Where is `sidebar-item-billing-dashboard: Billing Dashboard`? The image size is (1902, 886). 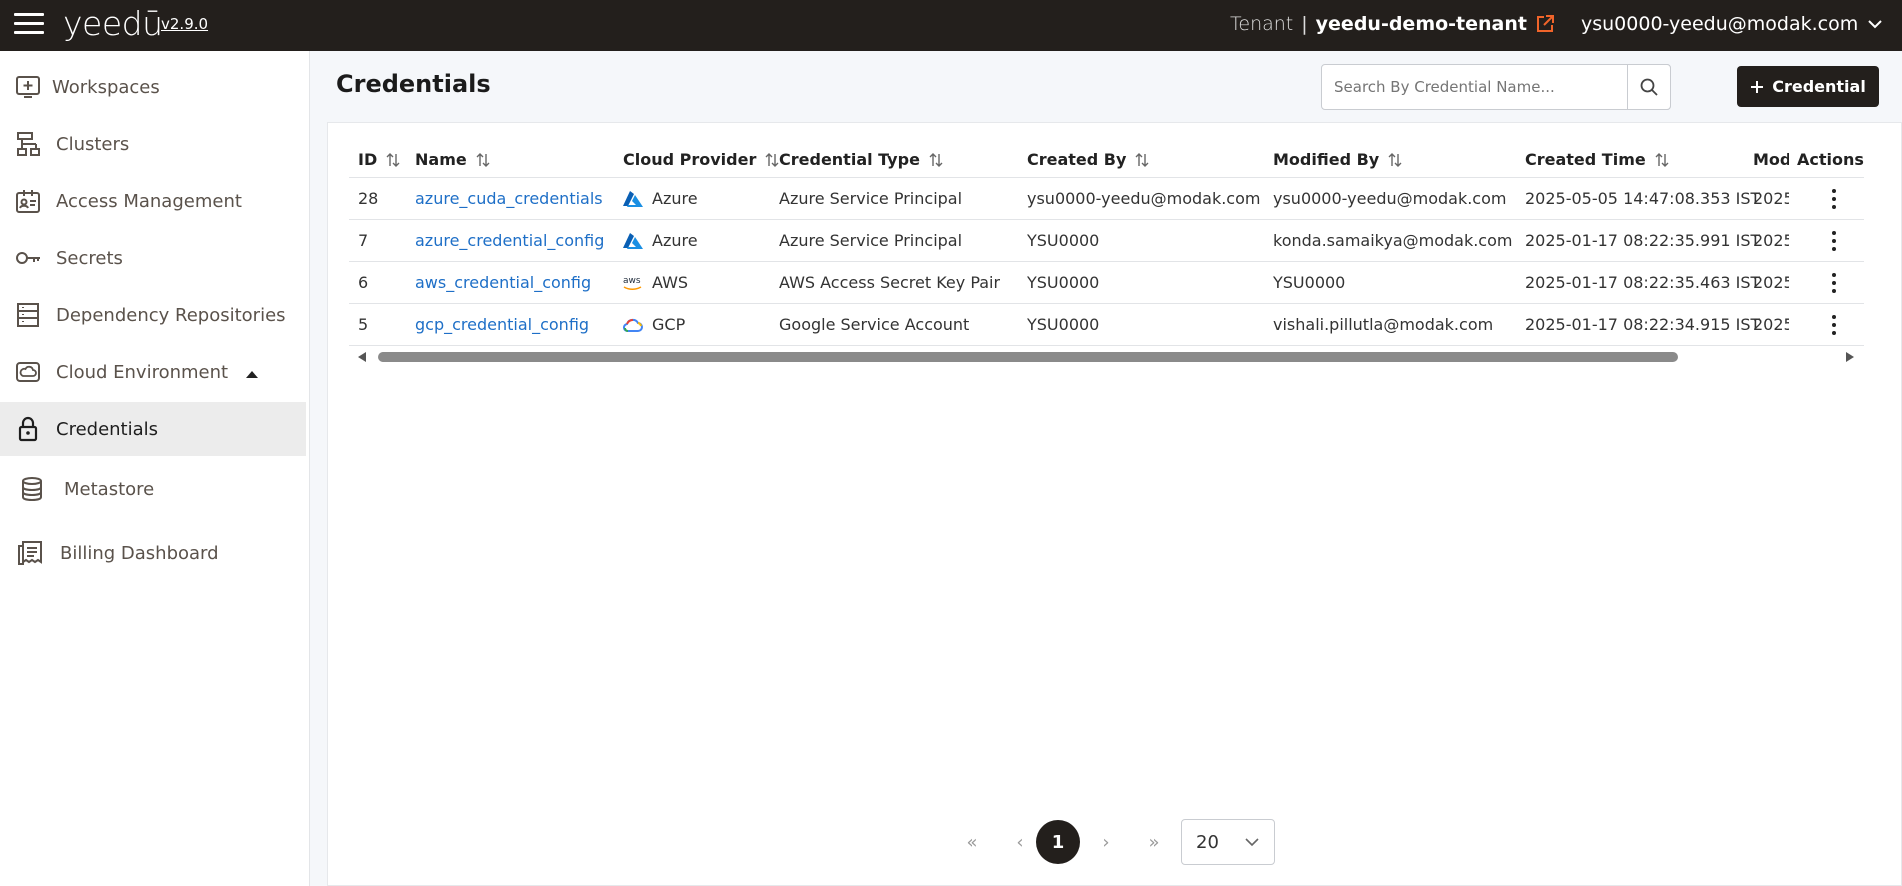
sidebar-item-billing-dashboard: Billing Dashboard is located at coordinates (153, 553).